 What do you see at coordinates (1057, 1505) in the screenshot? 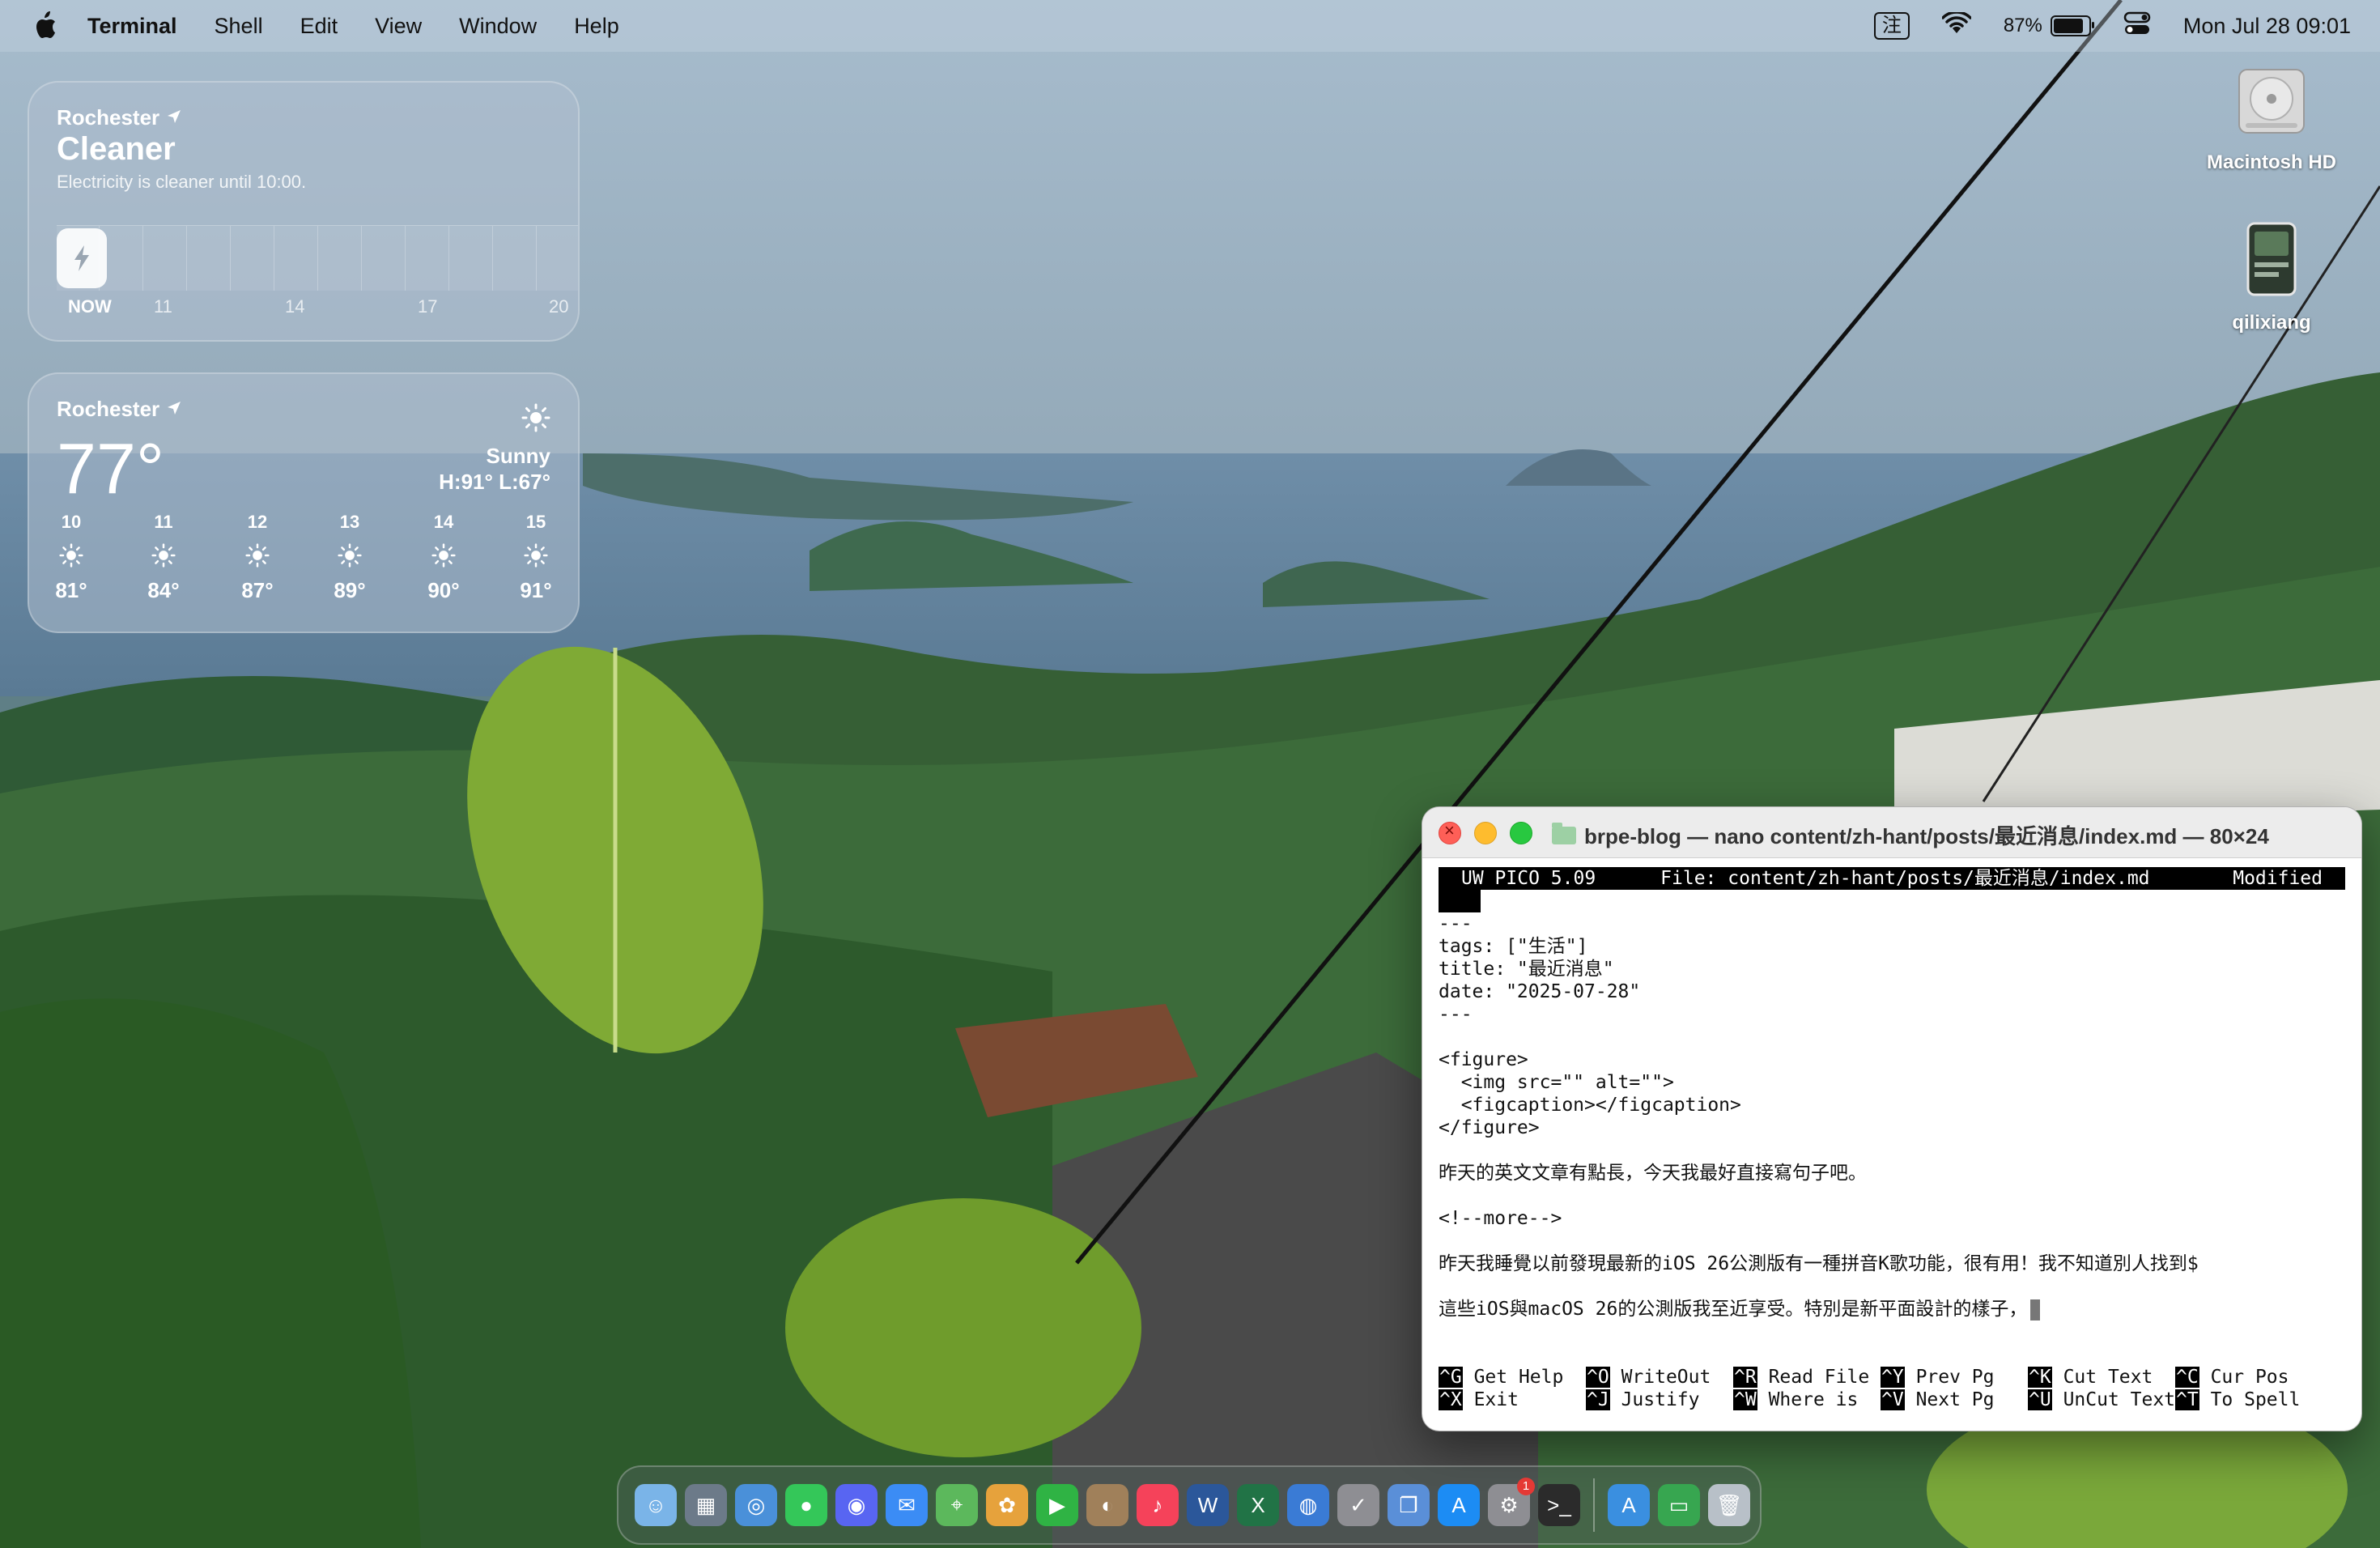
I see `facetime-icon: ▶` at bounding box center [1057, 1505].